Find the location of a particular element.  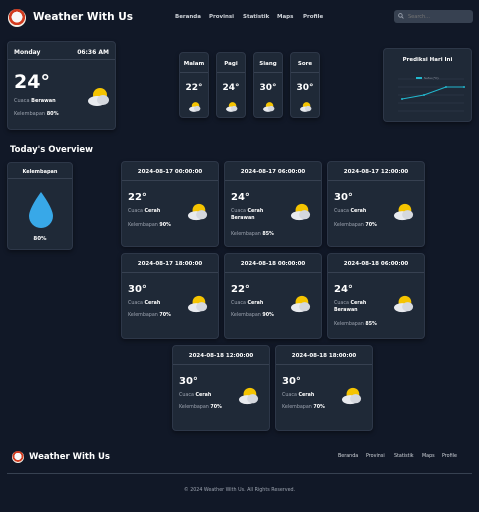

legend-label: Suhu (°C) is located at coordinates (431, 78).